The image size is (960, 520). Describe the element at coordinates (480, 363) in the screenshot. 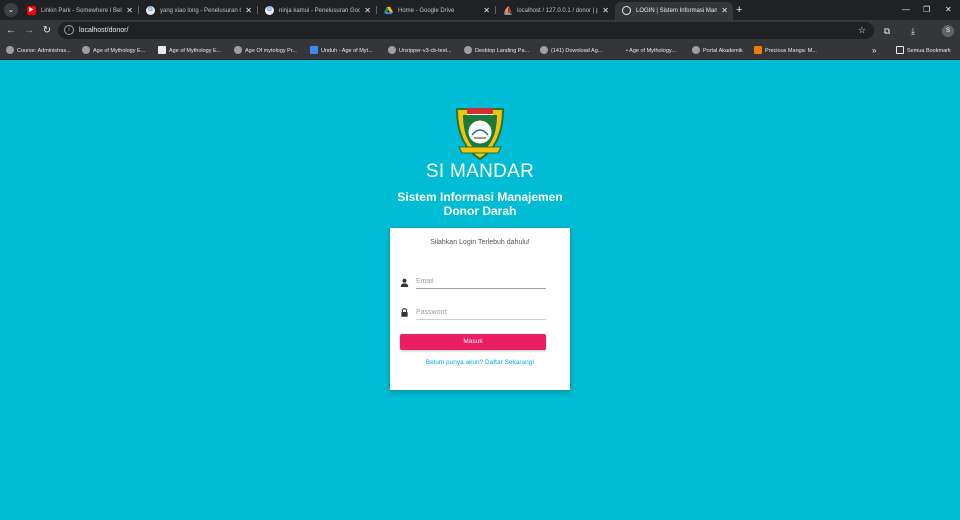

I see `register-link: Belum punya akun? Daftar Sekarang!` at that location.